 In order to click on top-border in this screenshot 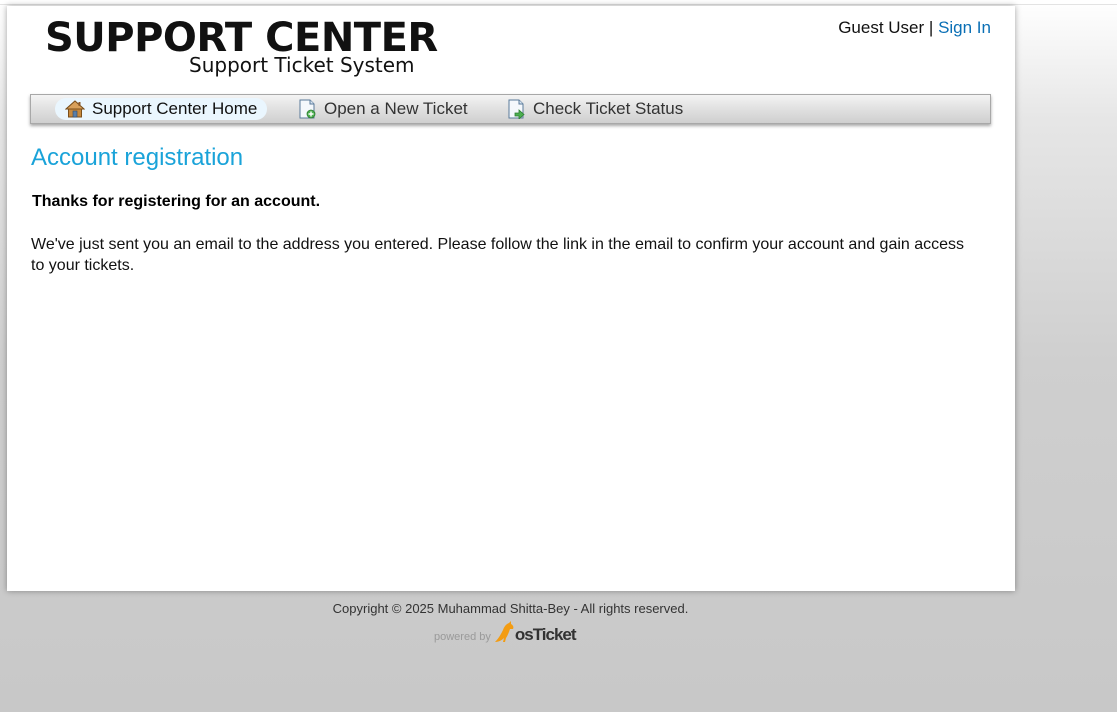, I will do `click(558, 2)`.